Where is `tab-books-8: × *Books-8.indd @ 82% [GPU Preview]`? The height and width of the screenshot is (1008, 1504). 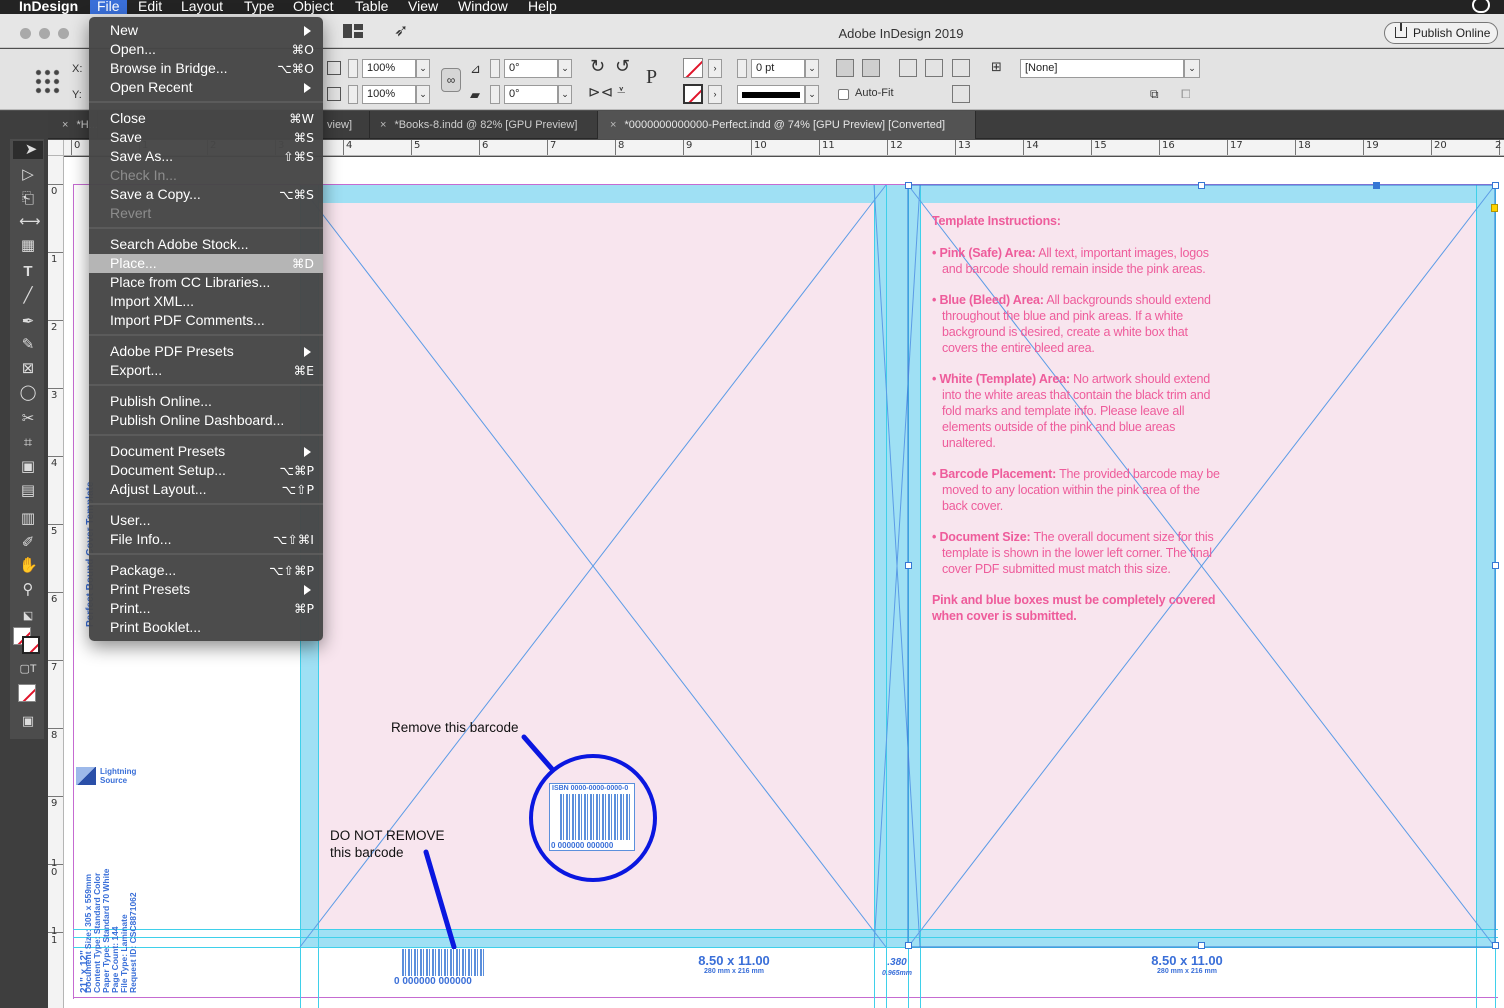 tab-books-8: × *Books-8.indd @ 82% [GPU Preview] is located at coordinates (484, 125).